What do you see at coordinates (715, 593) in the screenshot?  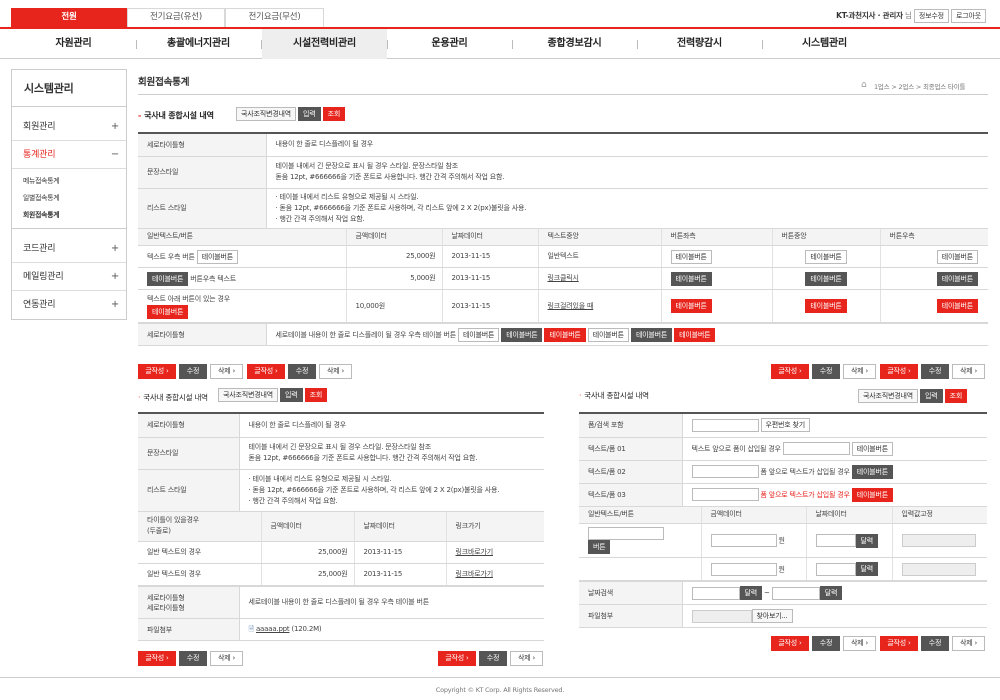 I see `start-date-input` at bounding box center [715, 593].